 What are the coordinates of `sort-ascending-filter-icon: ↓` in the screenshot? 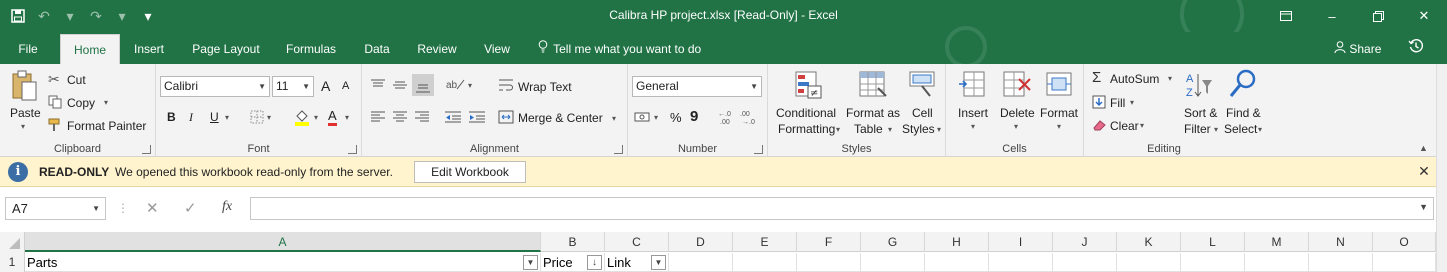 It's located at (594, 262).